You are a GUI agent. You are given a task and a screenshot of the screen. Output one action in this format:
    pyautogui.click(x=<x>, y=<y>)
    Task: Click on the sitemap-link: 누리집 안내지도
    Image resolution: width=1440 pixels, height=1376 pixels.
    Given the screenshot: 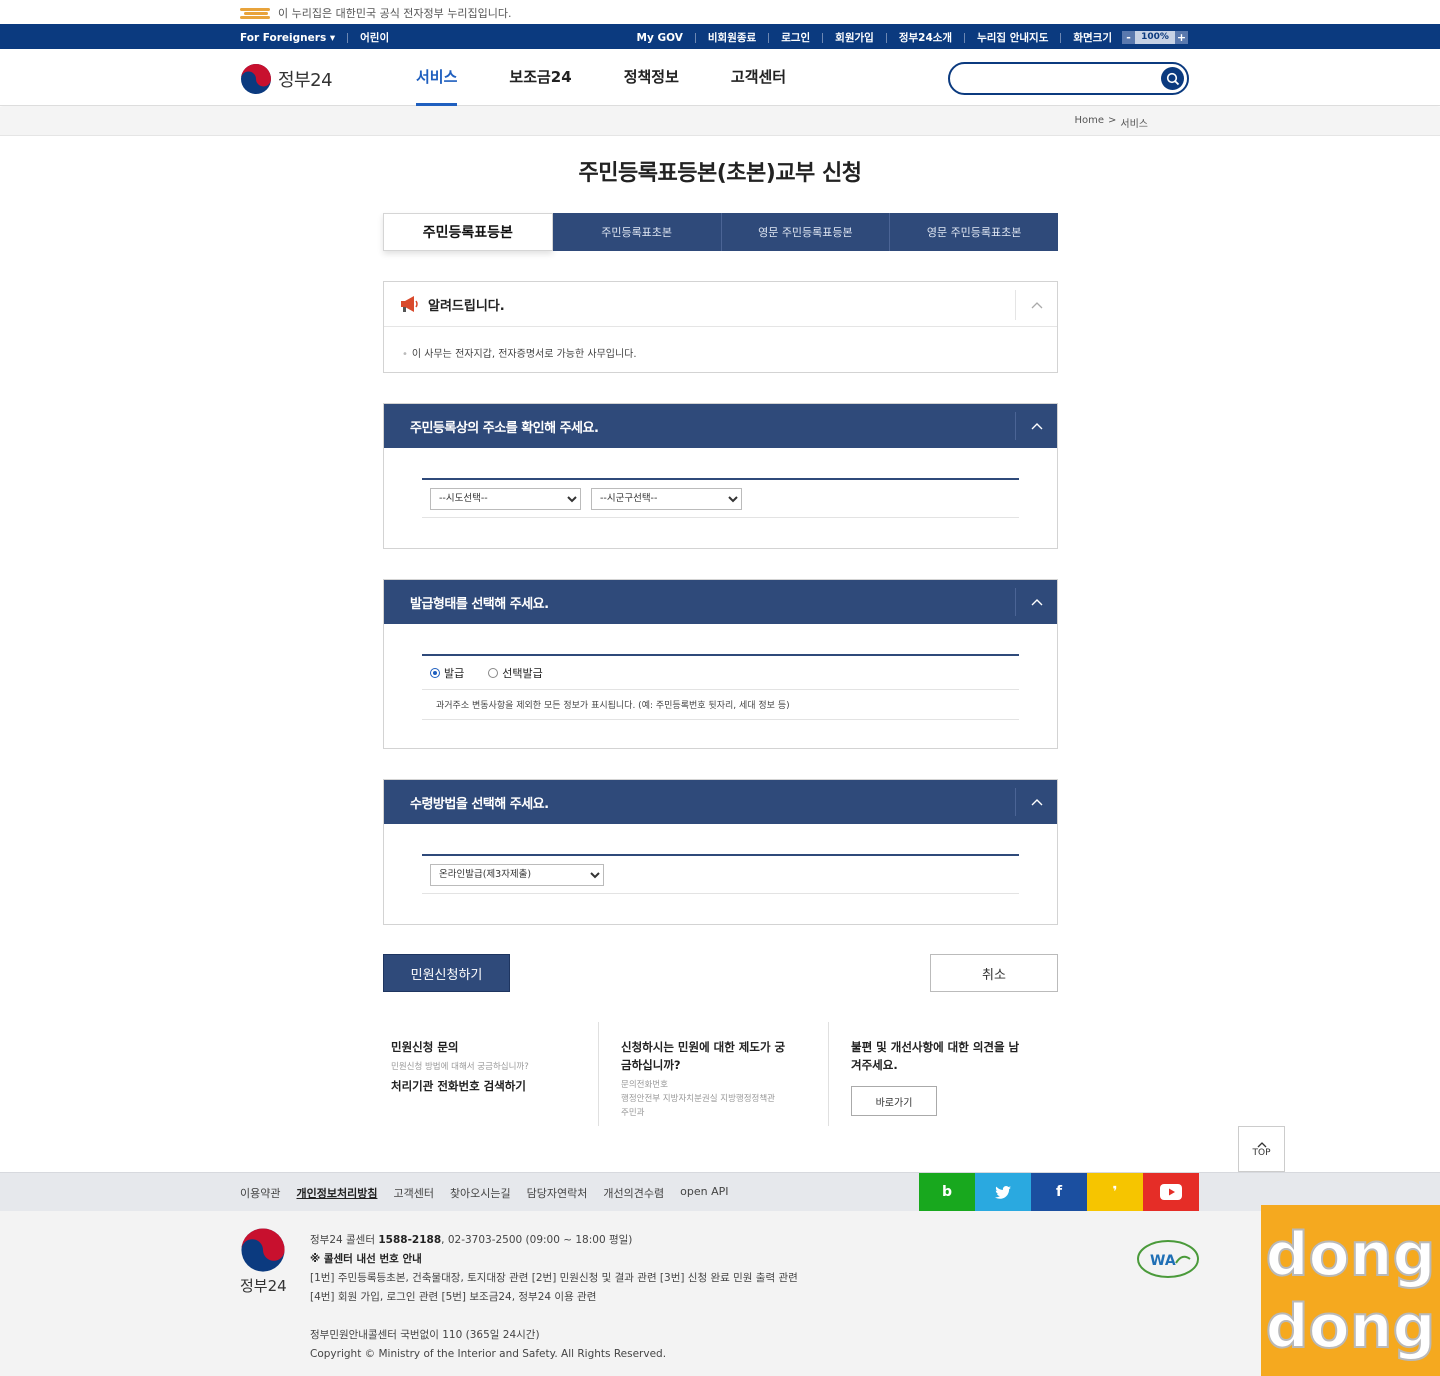 What is the action you would take?
    pyautogui.click(x=1012, y=37)
    